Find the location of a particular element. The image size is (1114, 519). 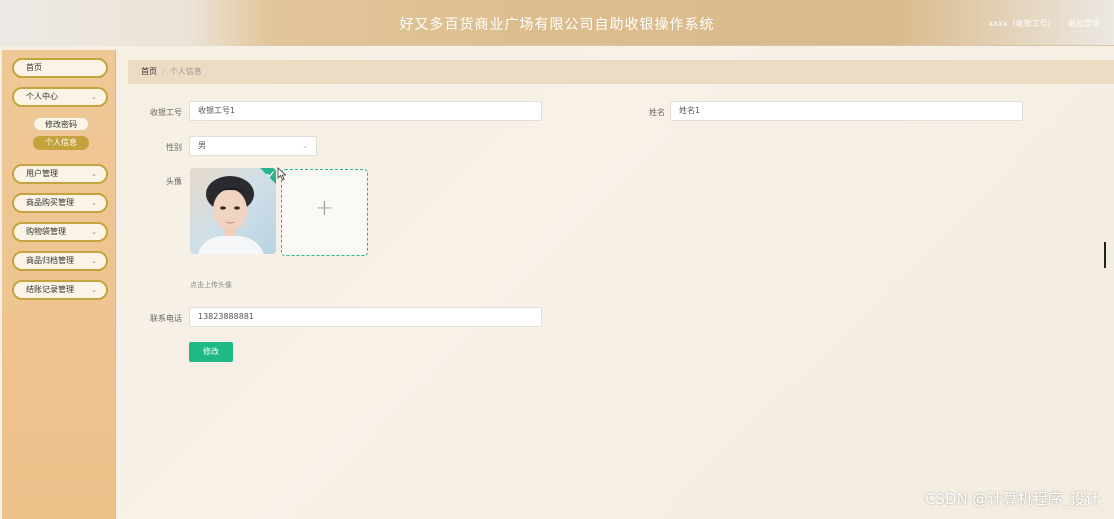

plus-icon: + is located at coordinates (324, 208).